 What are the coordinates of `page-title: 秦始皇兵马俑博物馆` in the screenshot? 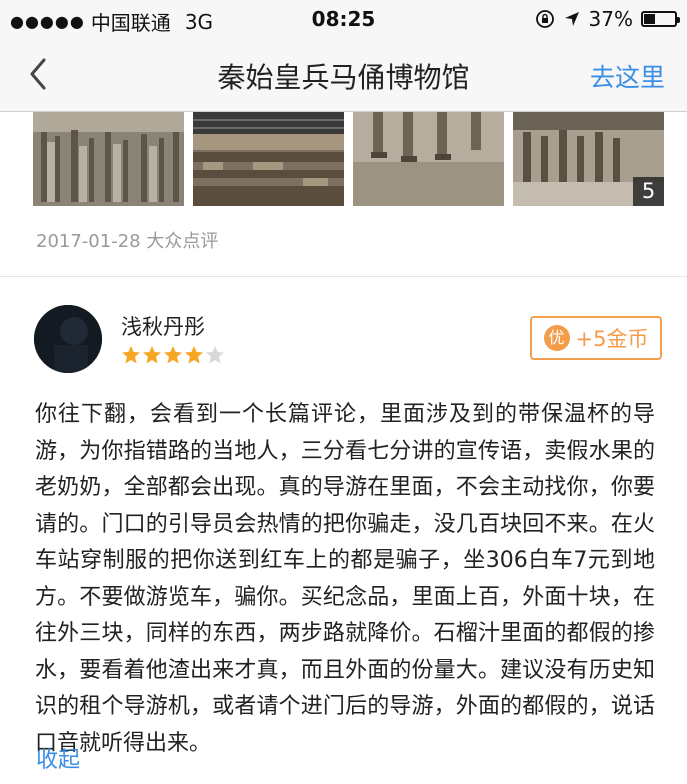 It's located at (343, 77).